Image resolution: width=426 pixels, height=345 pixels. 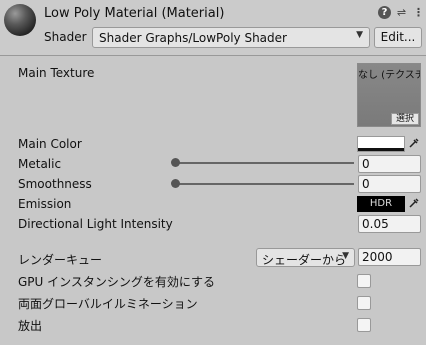 What do you see at coordinates (389, 95) in the screenshot?
I see `main-texture-slot: なし (テクスチャ) 選択` at bounding box center [389, 95].